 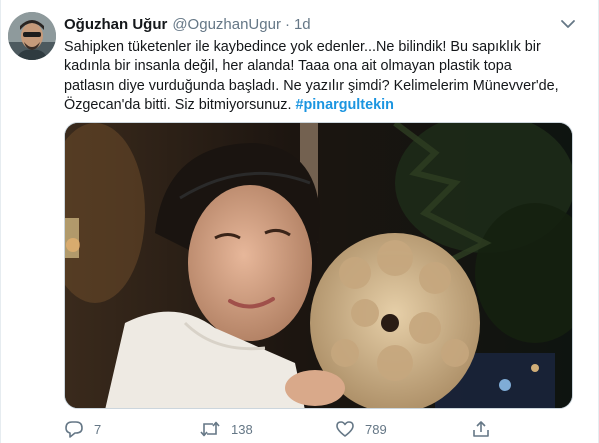 I want to click on heart-icon, so click(x=345, y=429).